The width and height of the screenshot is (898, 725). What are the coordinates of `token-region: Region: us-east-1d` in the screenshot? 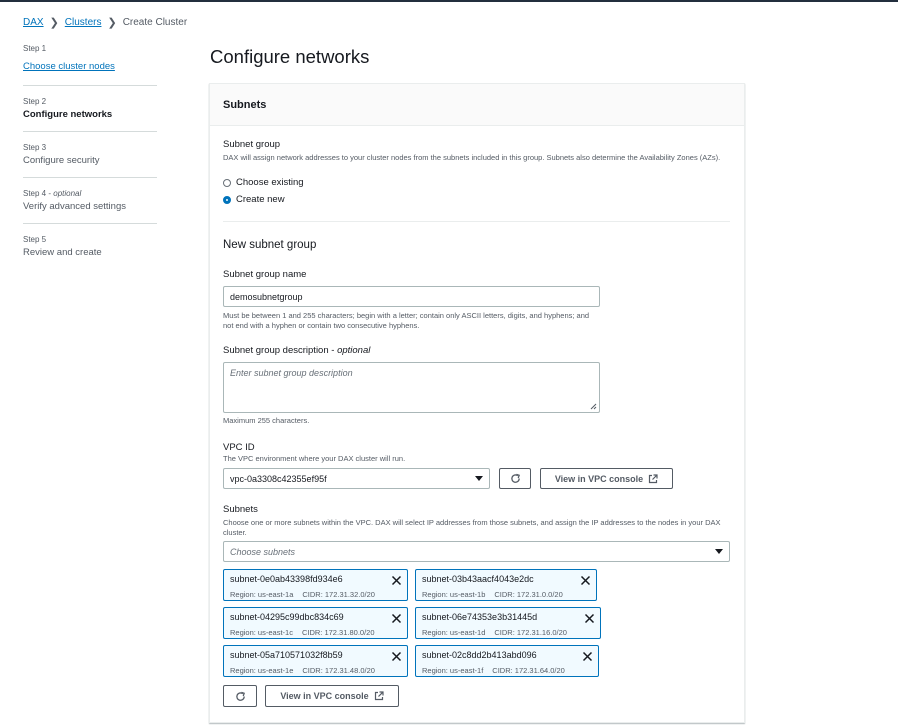 It's located at (454, 632).